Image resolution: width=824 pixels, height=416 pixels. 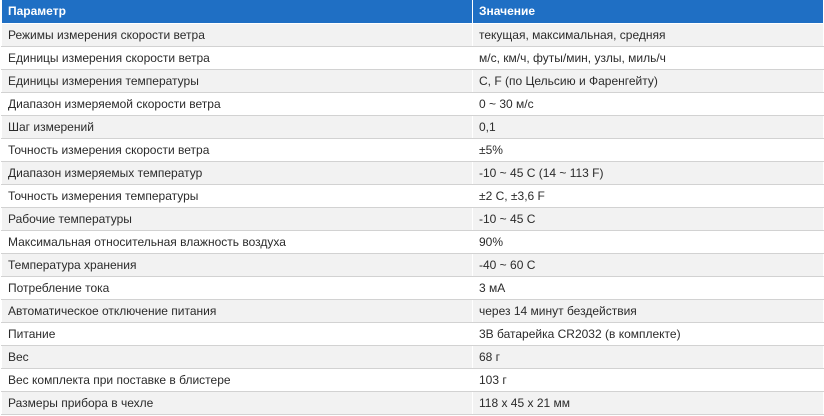 What do you see at coordinates (237, 219) in the screenshot?
I see `parameter-cell: Рабочие температуры` at bounding box center [237, 219].